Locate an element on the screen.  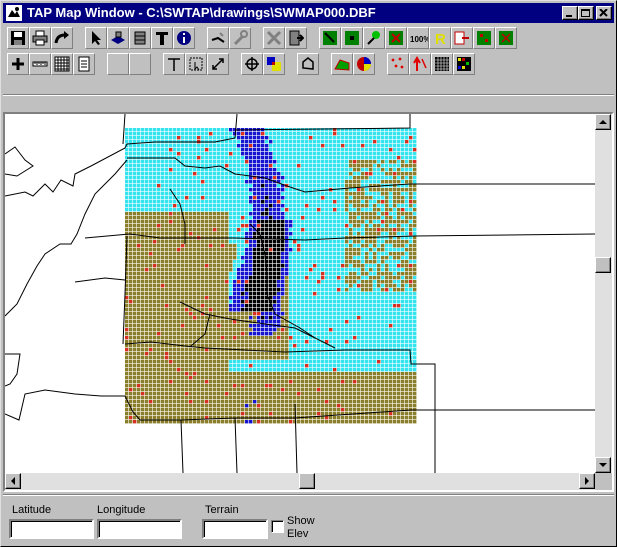
save-button is located at coordinates (18, 38).